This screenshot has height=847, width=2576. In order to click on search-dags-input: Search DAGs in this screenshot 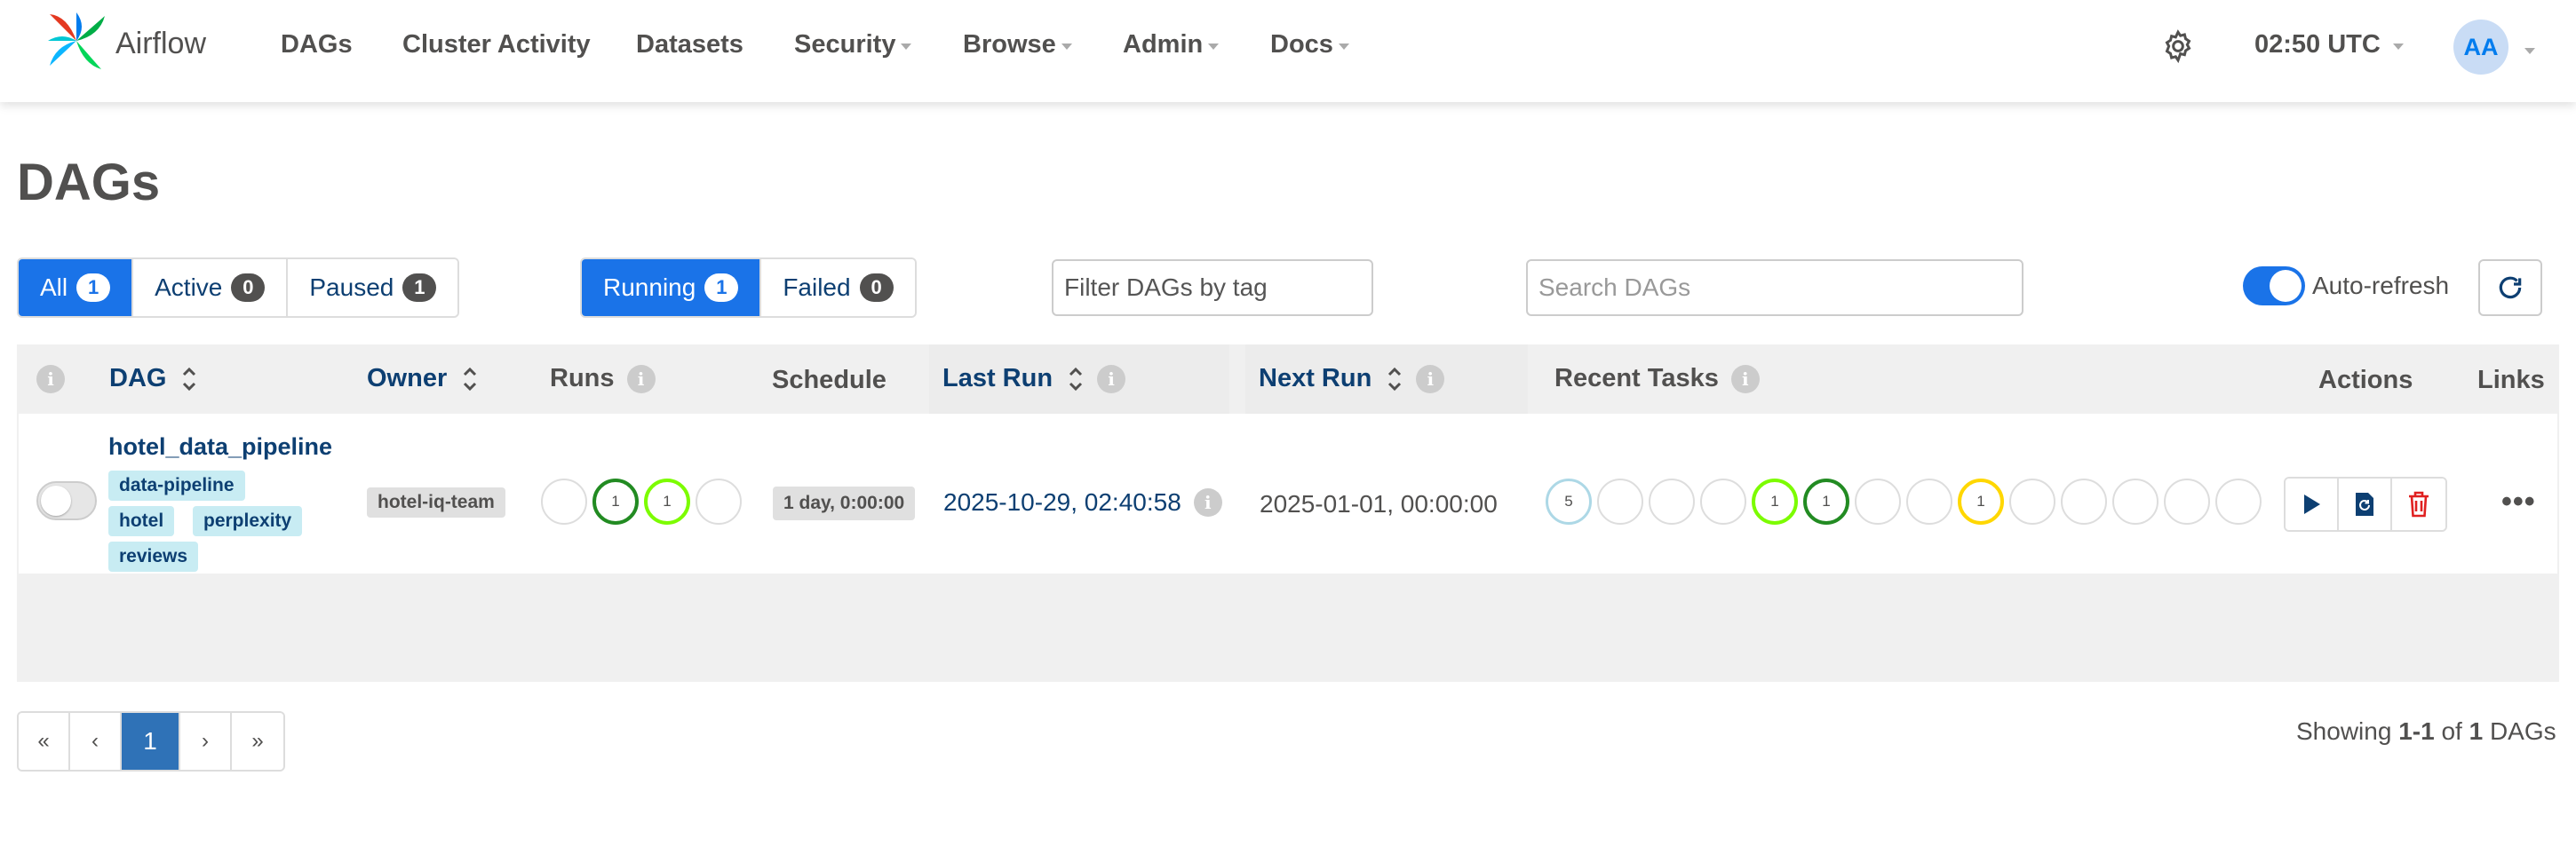, I will do `click(1774, 287)`.